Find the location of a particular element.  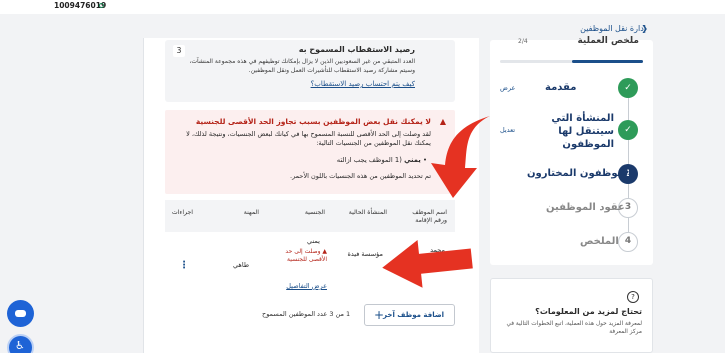

bullet-rest: (1 الموظف يجب ازالته is located at coordinates (369, 160).